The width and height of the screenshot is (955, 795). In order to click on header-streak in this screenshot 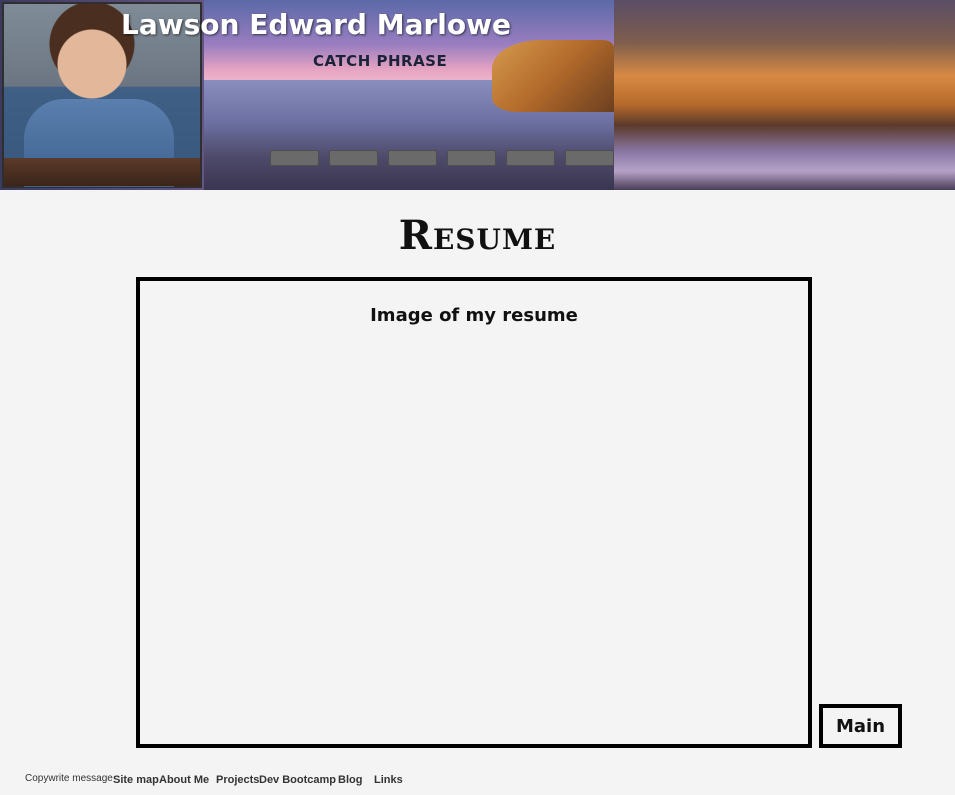, I will do `click(784, 95)`.